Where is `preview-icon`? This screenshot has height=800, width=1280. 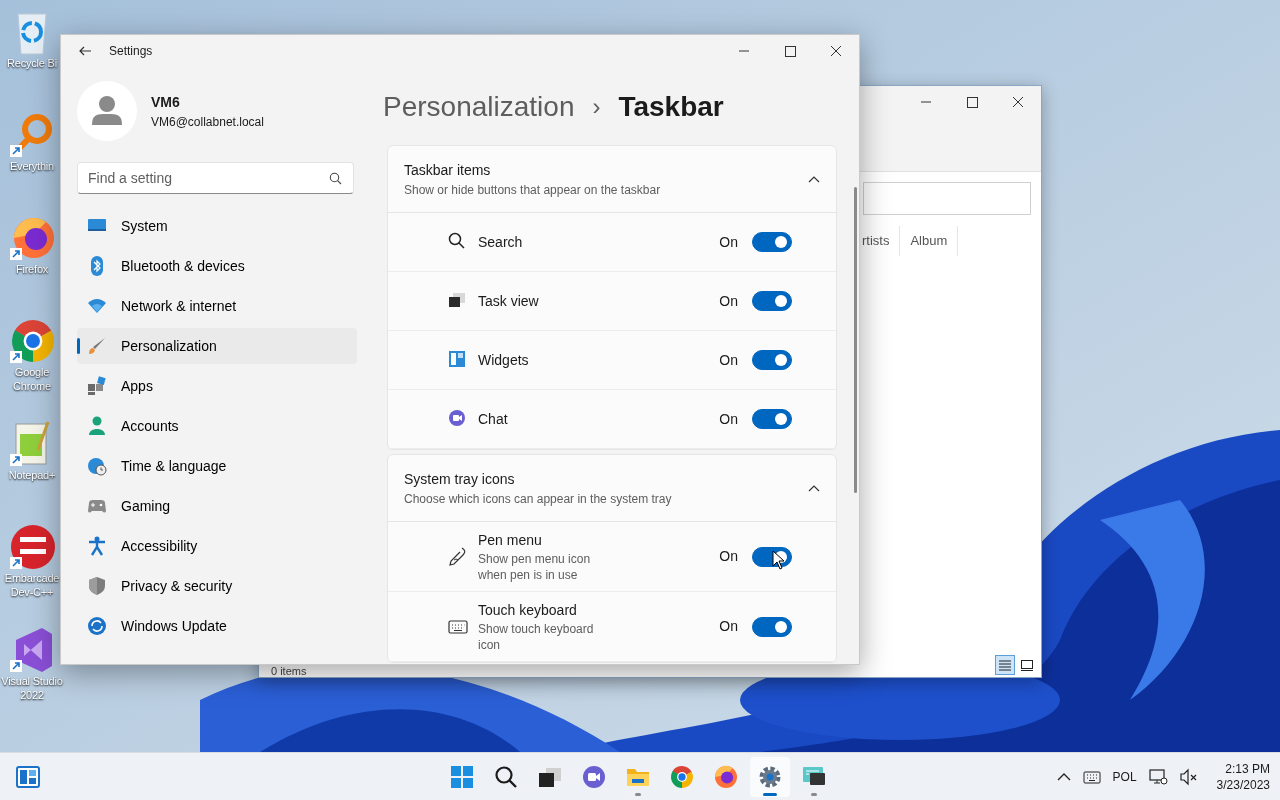 preview-icon is located at coordinates (1027, 665).